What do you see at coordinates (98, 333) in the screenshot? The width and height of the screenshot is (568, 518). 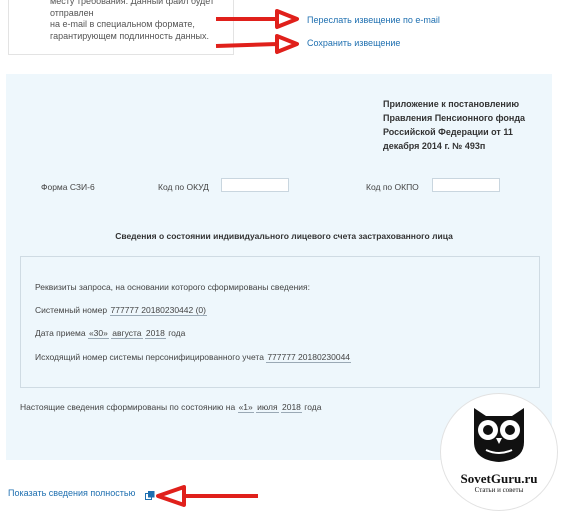 I see `receipt-day: «30»` at bounding box center [98, 333].